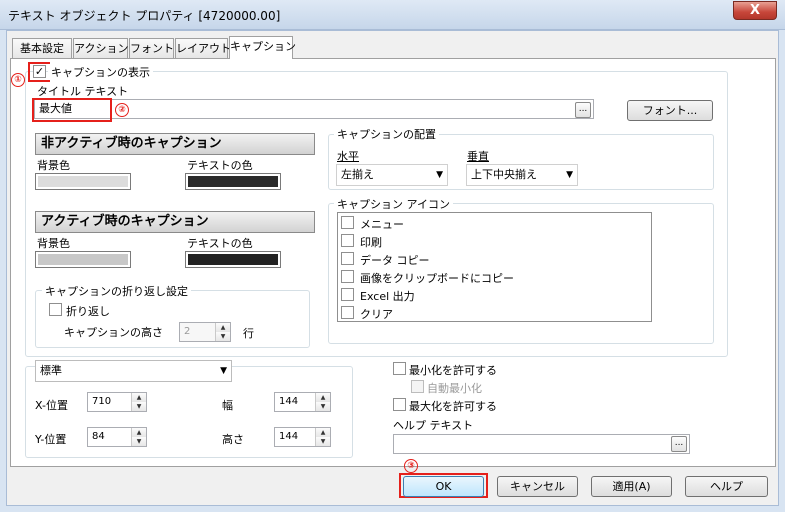  I want to click on caption-placement-legend: キャプションの配置, so click(386, 134).